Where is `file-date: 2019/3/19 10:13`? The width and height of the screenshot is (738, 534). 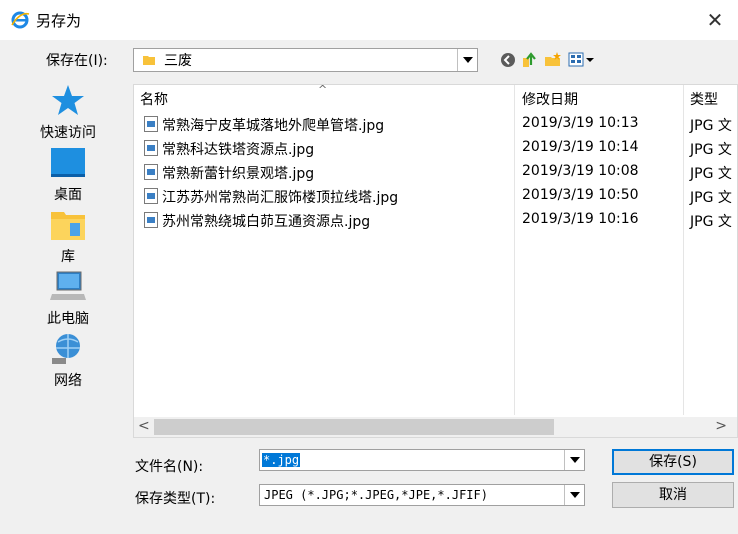 file-date: 2019/3/19 10:13 is located at coordinates (580, 123).